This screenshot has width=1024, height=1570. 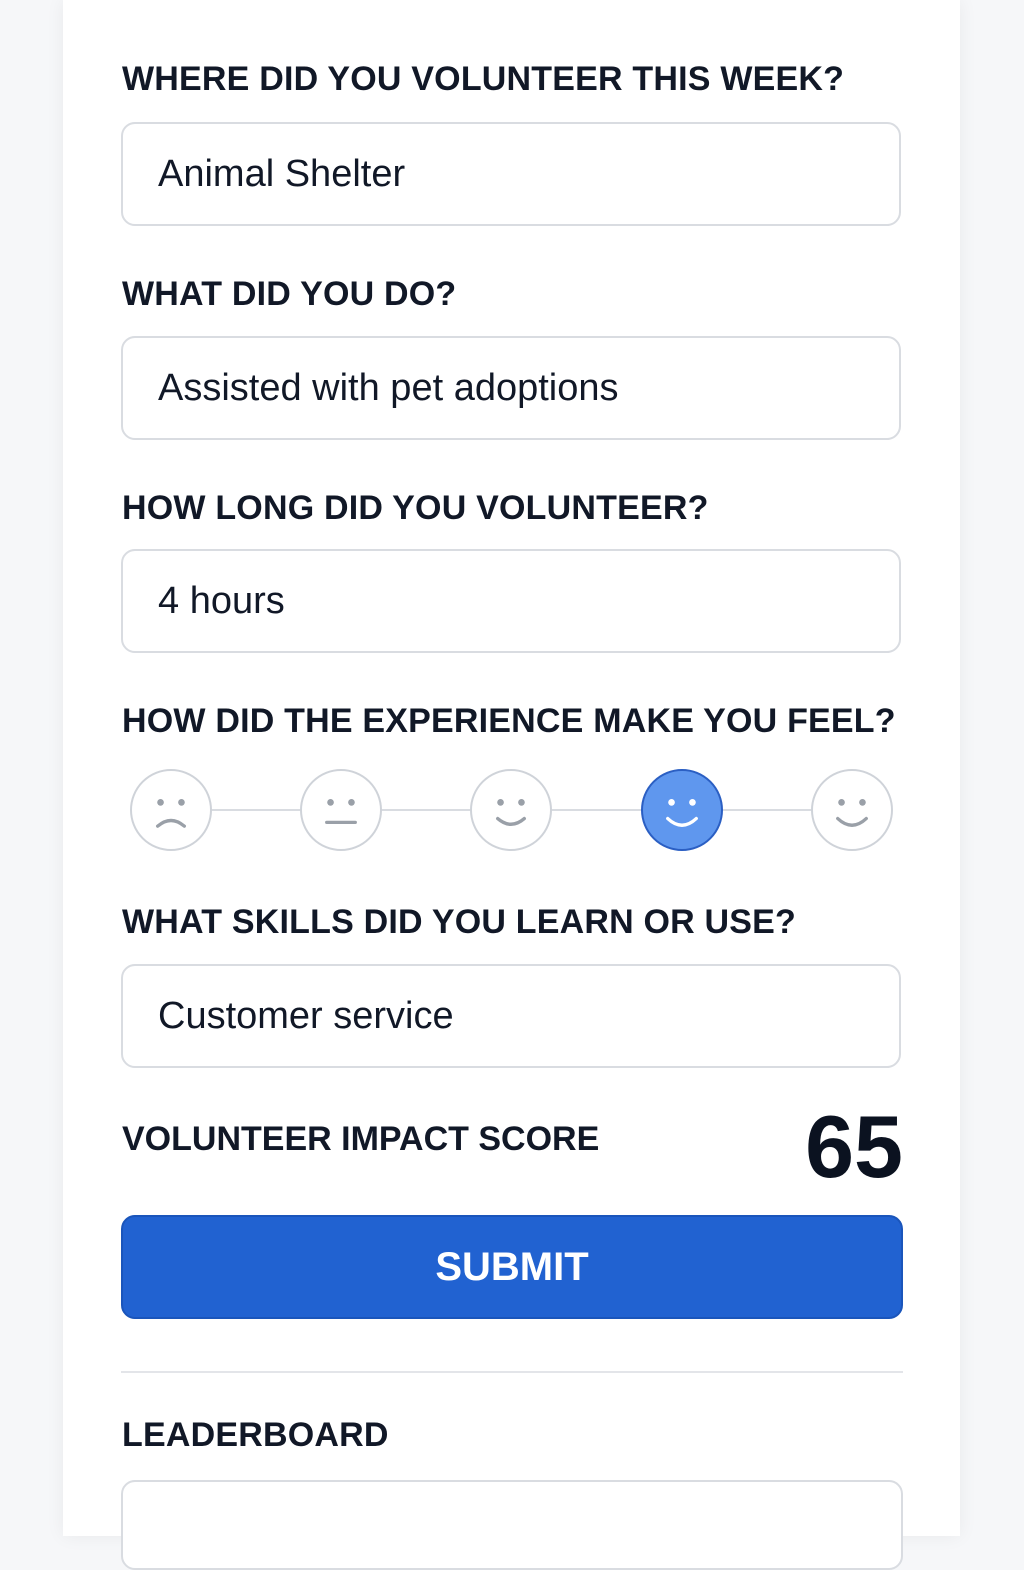 What do you see at coordinates (512, 1525) in the screenshot?
I see `leaderboard-panel` at bounding box center [512, 1525].